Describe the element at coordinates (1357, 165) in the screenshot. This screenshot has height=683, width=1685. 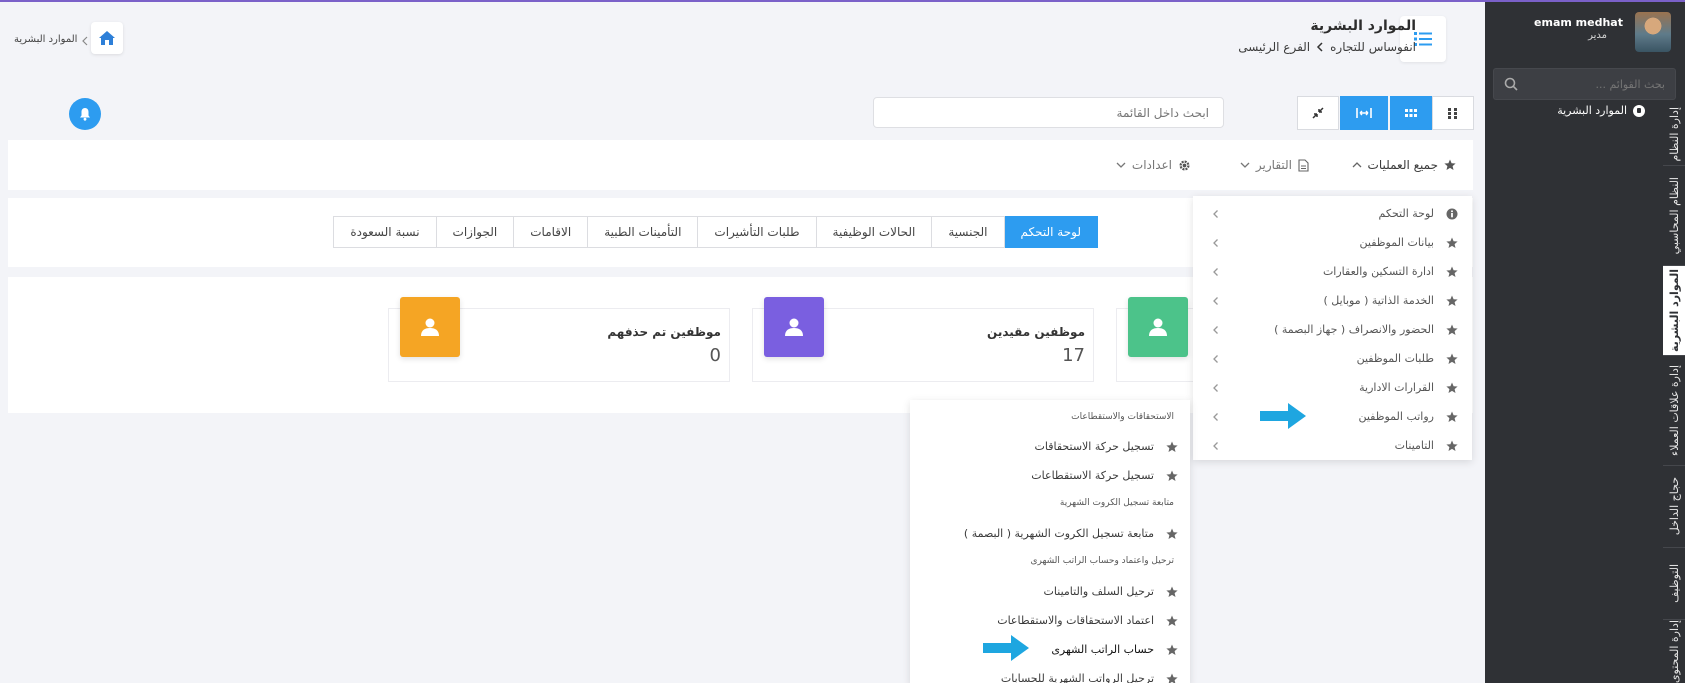
I see `chevron-up-icon` at that location.